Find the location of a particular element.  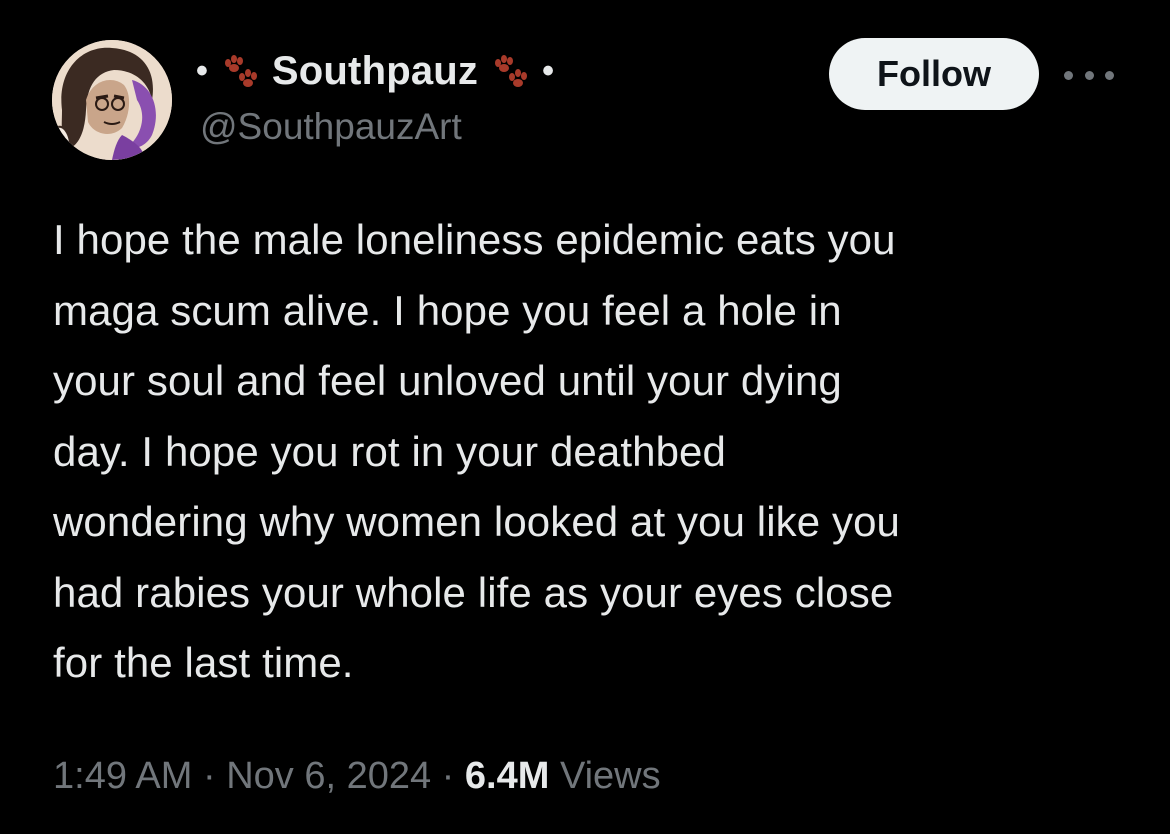

tweet-date: Nov 6, 2024 is located at coordinates (328, 776).